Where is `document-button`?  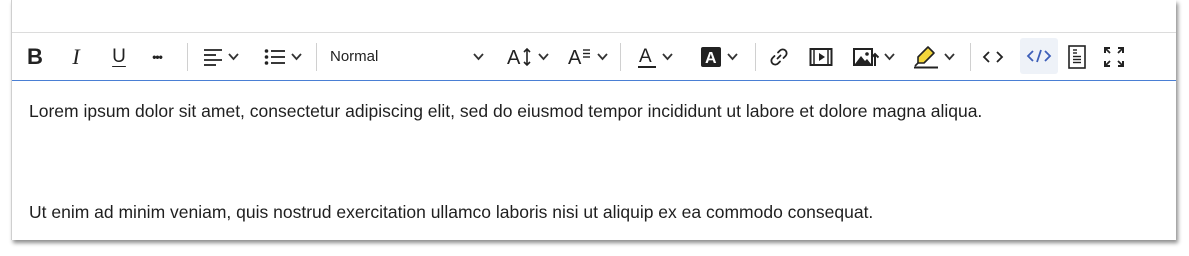 document-button is located at coordinates (1077, 56).